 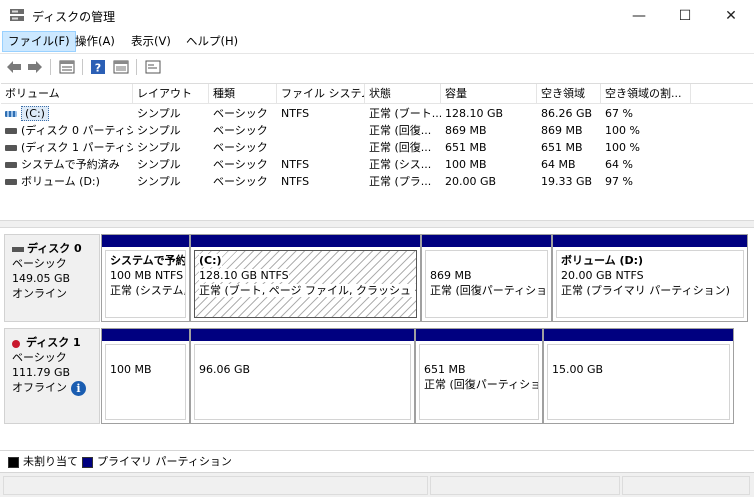 I want to click on partition-size: 100 MB NTFS, so click(x=147, y=275).